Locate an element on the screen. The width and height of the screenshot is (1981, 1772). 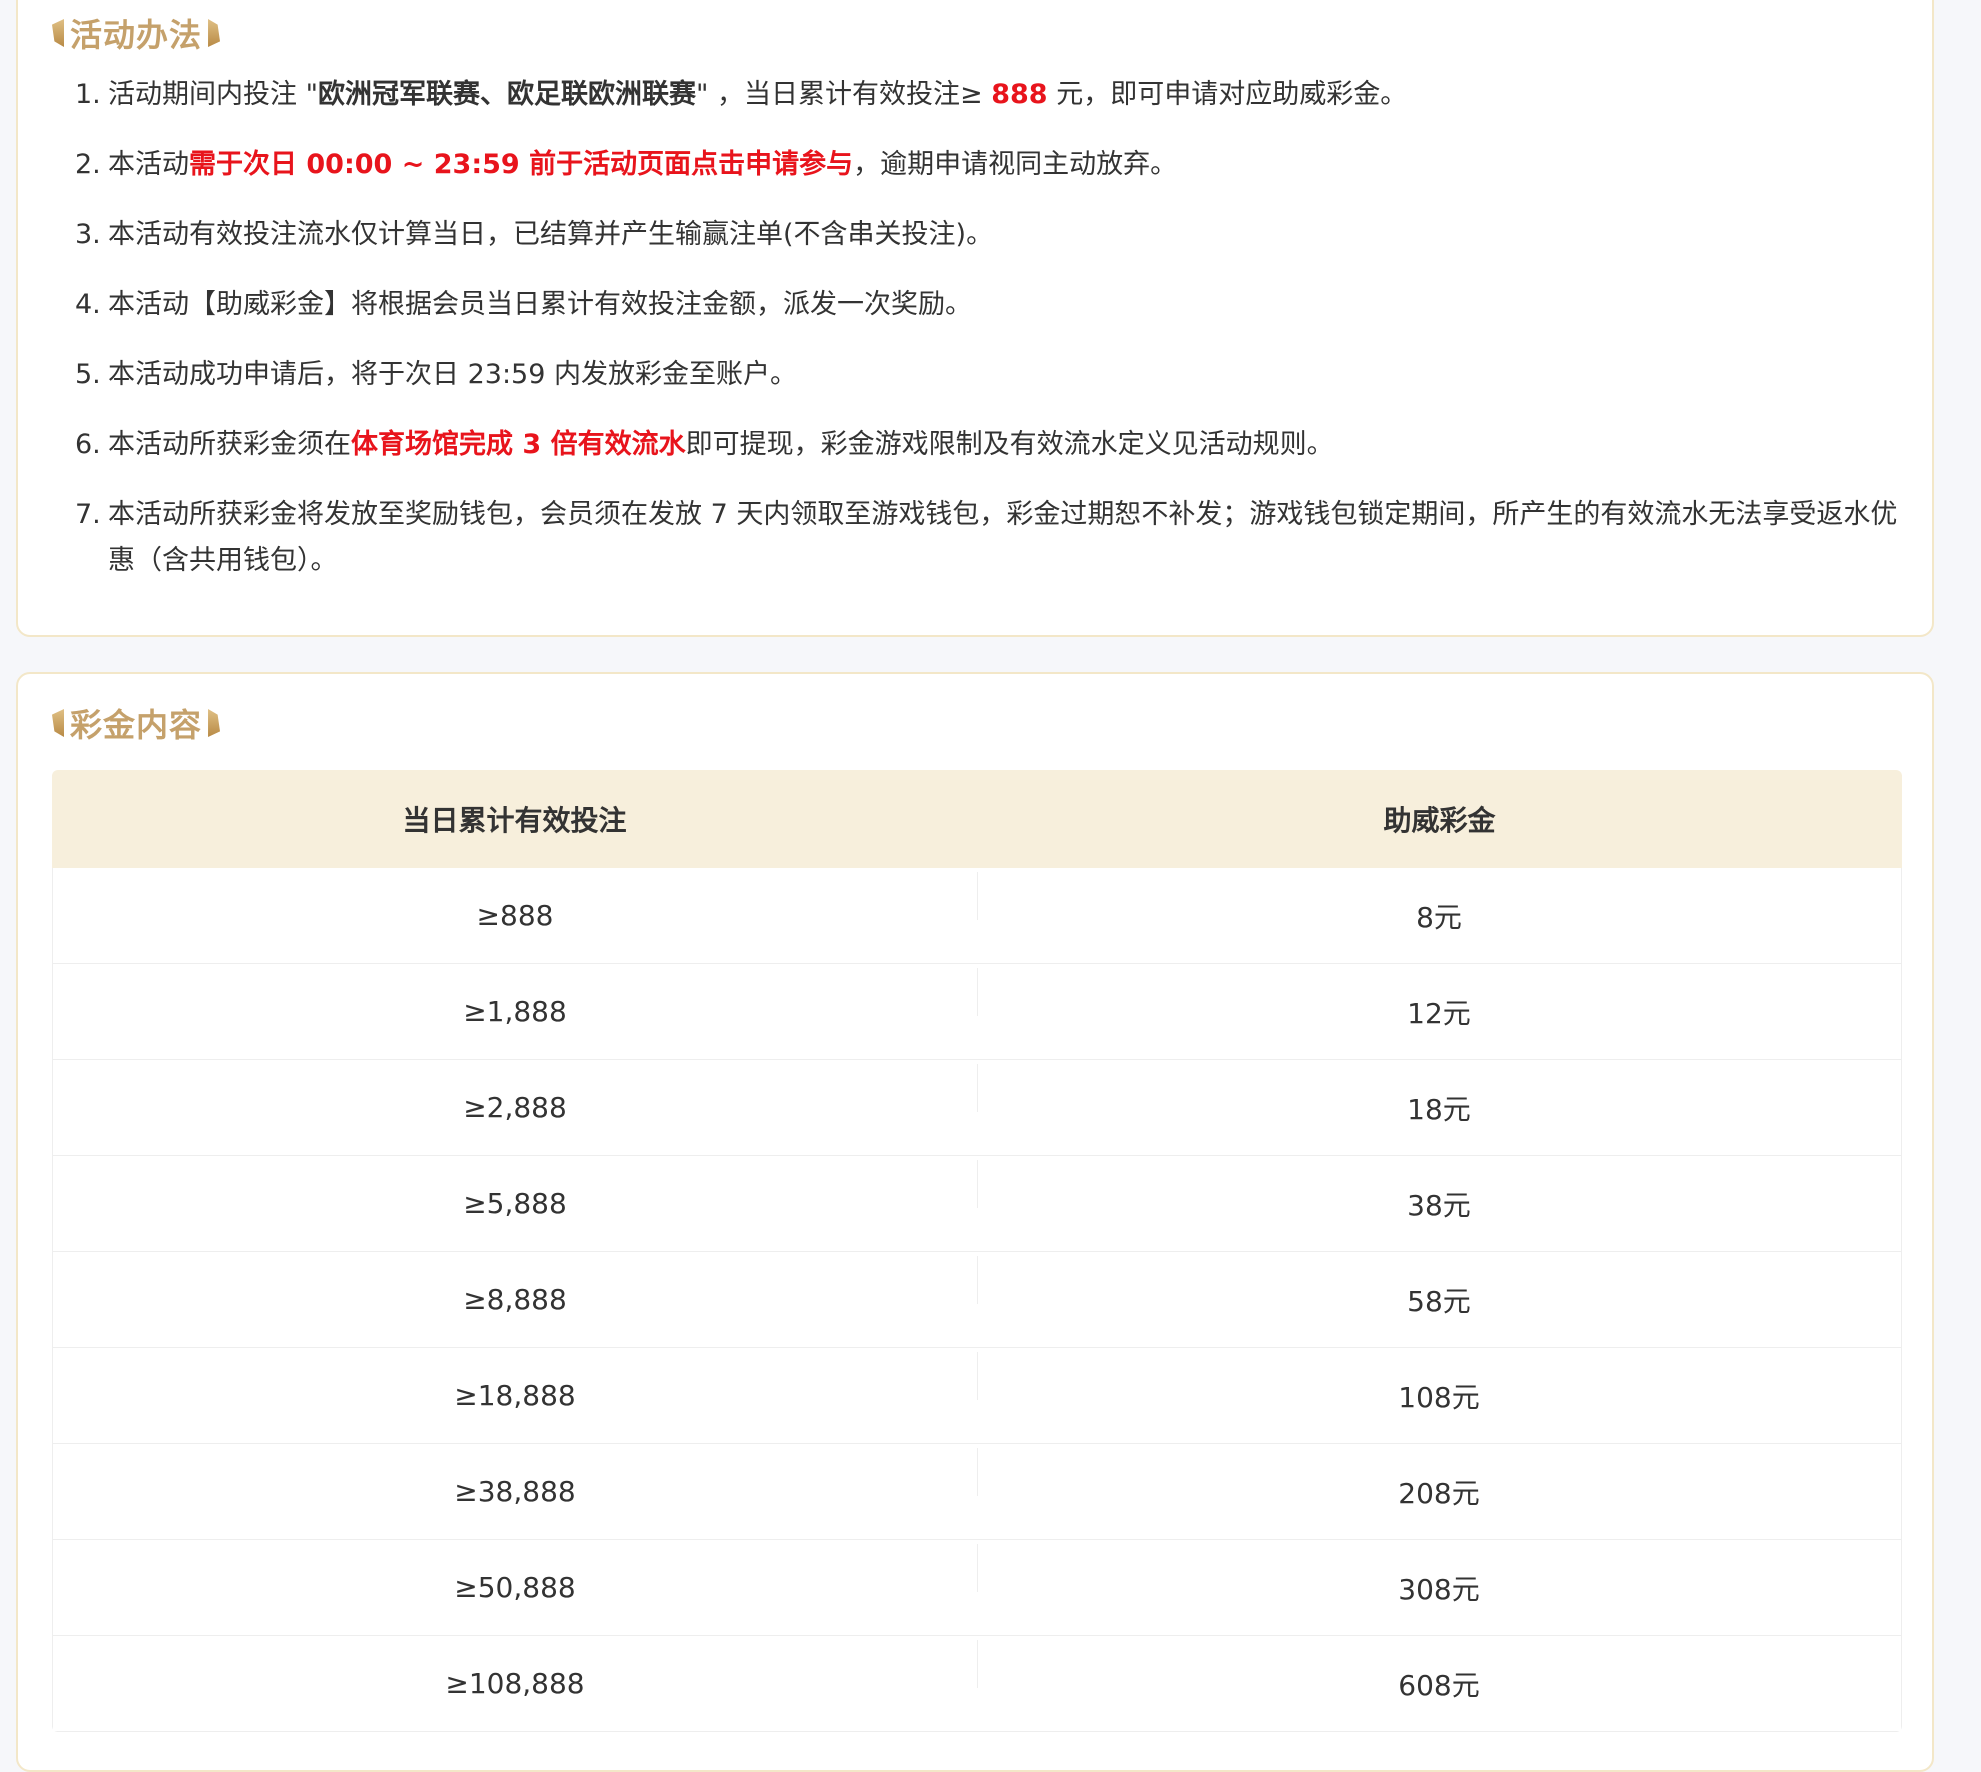
table-row: ≥5,888 38元 is located at coordinates (977, 1204).